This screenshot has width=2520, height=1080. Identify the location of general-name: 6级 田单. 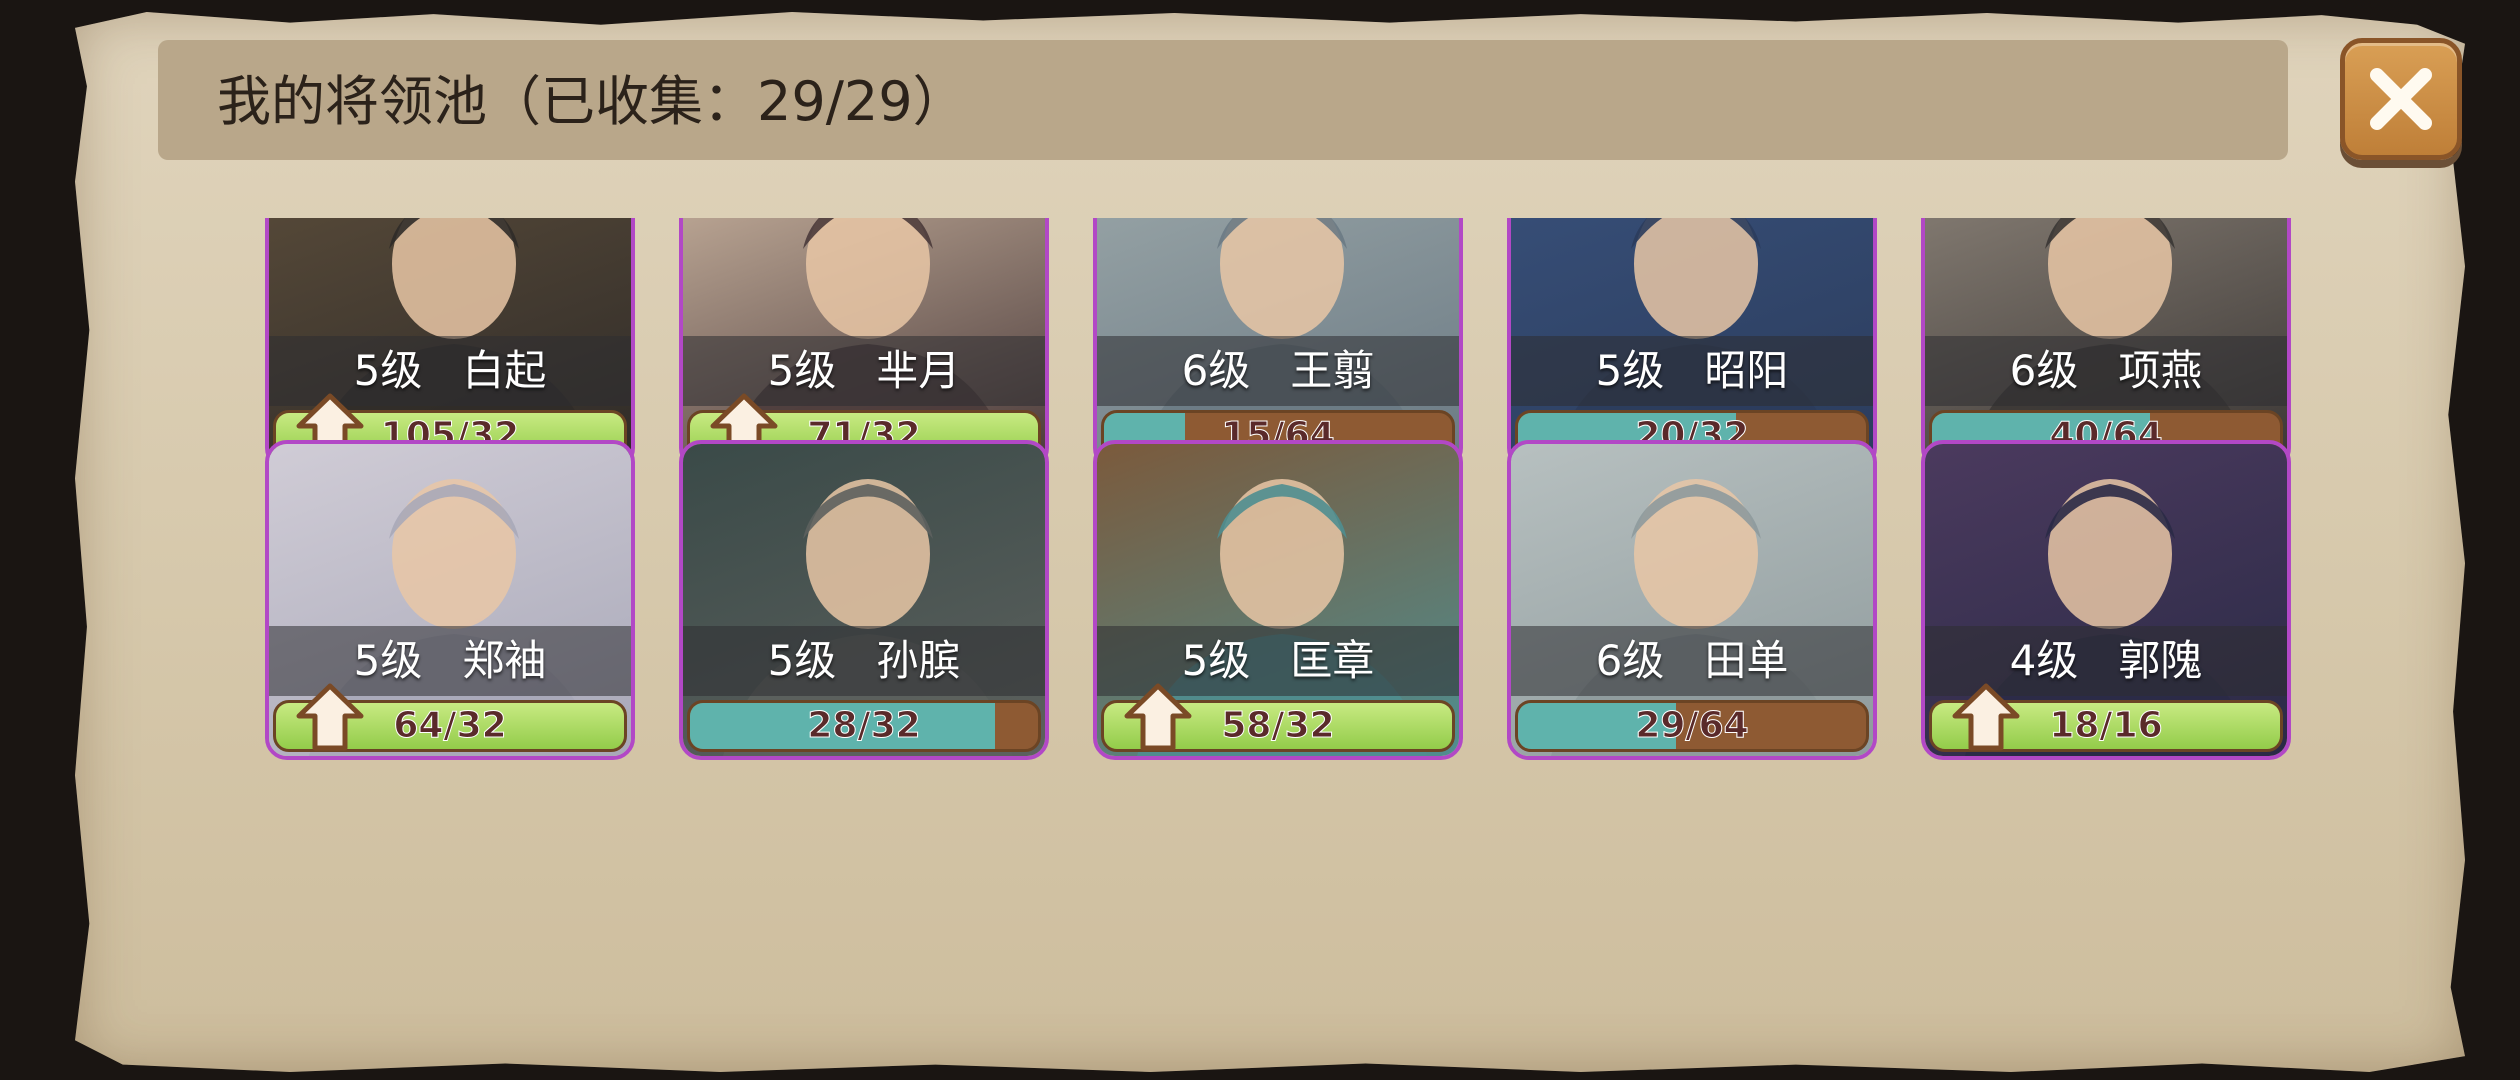
(1692, 660).